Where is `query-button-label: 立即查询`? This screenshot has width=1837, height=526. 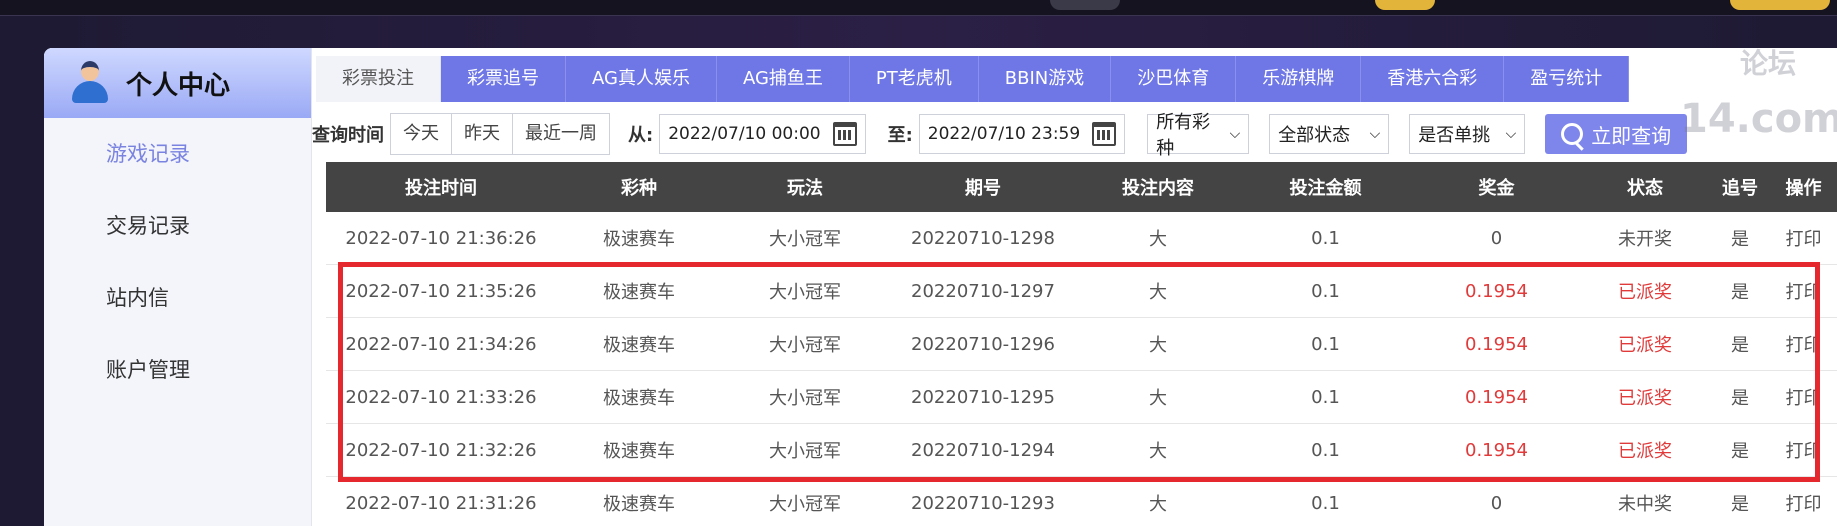 query-button-label: 立即查询 is located at coordinates (1631, 135).